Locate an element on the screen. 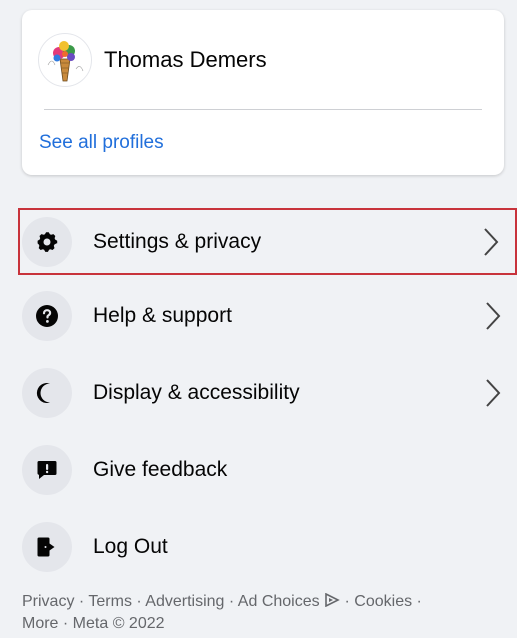  footer-ad-choices-link: Ad Choices is located at coordinates (279, 601).